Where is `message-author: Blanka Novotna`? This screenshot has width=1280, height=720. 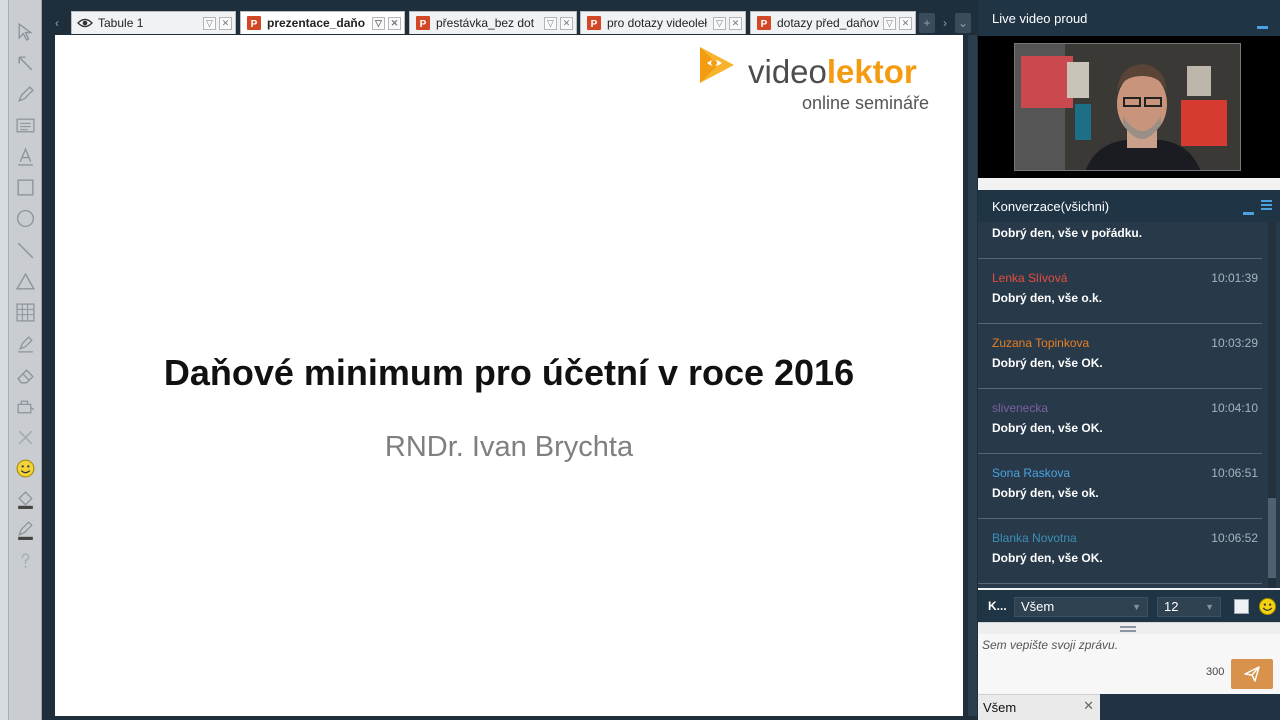 message-author: Blanka Novotna is located at coordinates (1034, 538).